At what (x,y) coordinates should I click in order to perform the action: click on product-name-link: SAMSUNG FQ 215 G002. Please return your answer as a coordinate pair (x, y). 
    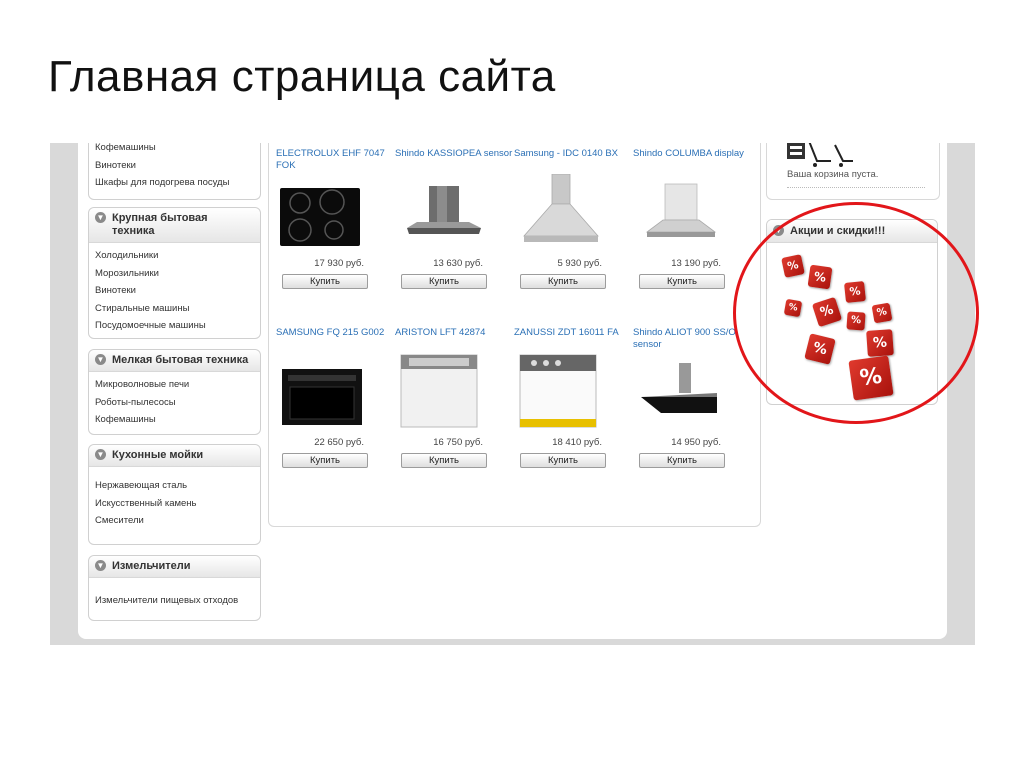
    Looking at the image, I should click on (335, 340).